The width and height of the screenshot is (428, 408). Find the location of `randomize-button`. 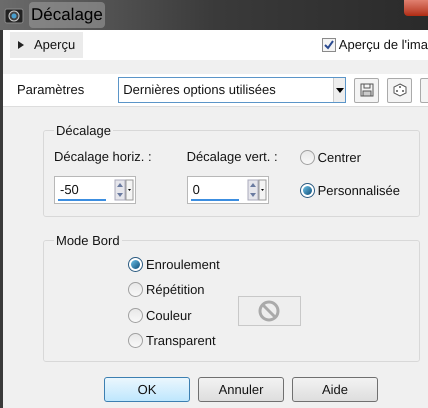

randomize-button is located at coordinates (399, 90).